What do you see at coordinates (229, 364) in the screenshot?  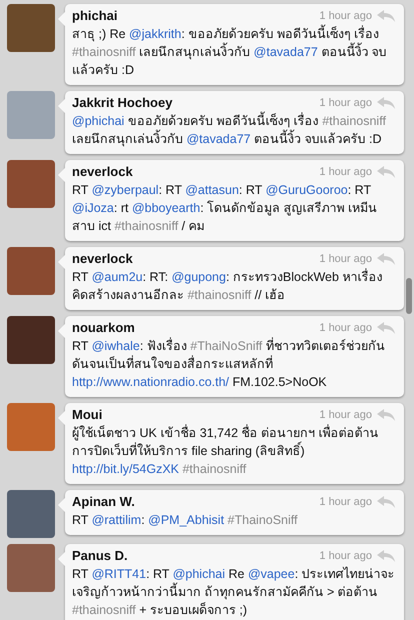 I see `tweet-text: RT @iwhale: ฟังเรื่อง #ThaiNoSniff ที่ชาวทวิตเตอร์ช่วยกันดันจนเป็นที่สนใจของสื่อกระแสหลักที่ http://www.nationradio.co.th/ FM.102.5>NoOK` at bounding box center [229, 364].